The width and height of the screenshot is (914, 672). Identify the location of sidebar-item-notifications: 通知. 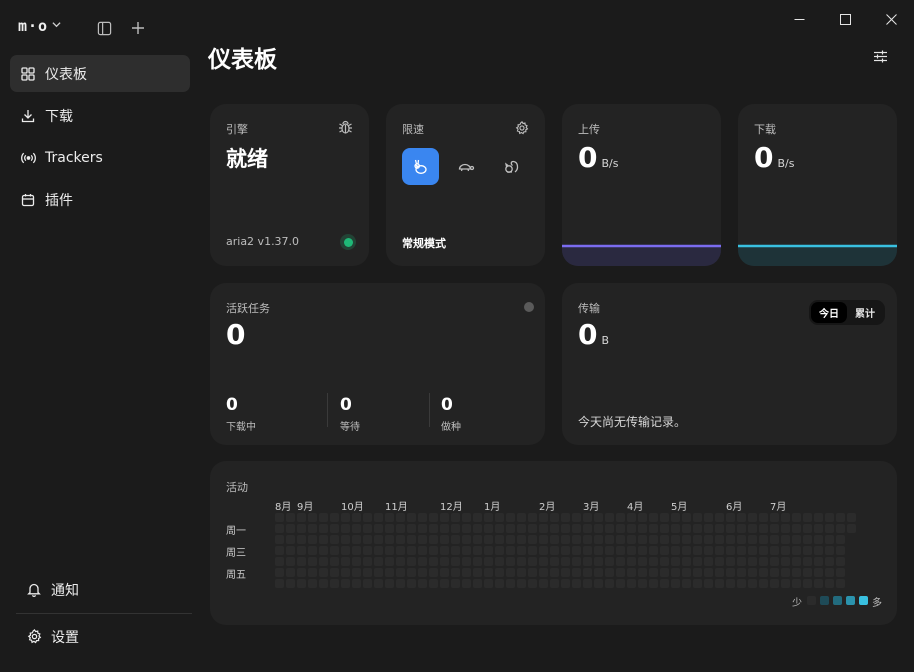
(106, 589).